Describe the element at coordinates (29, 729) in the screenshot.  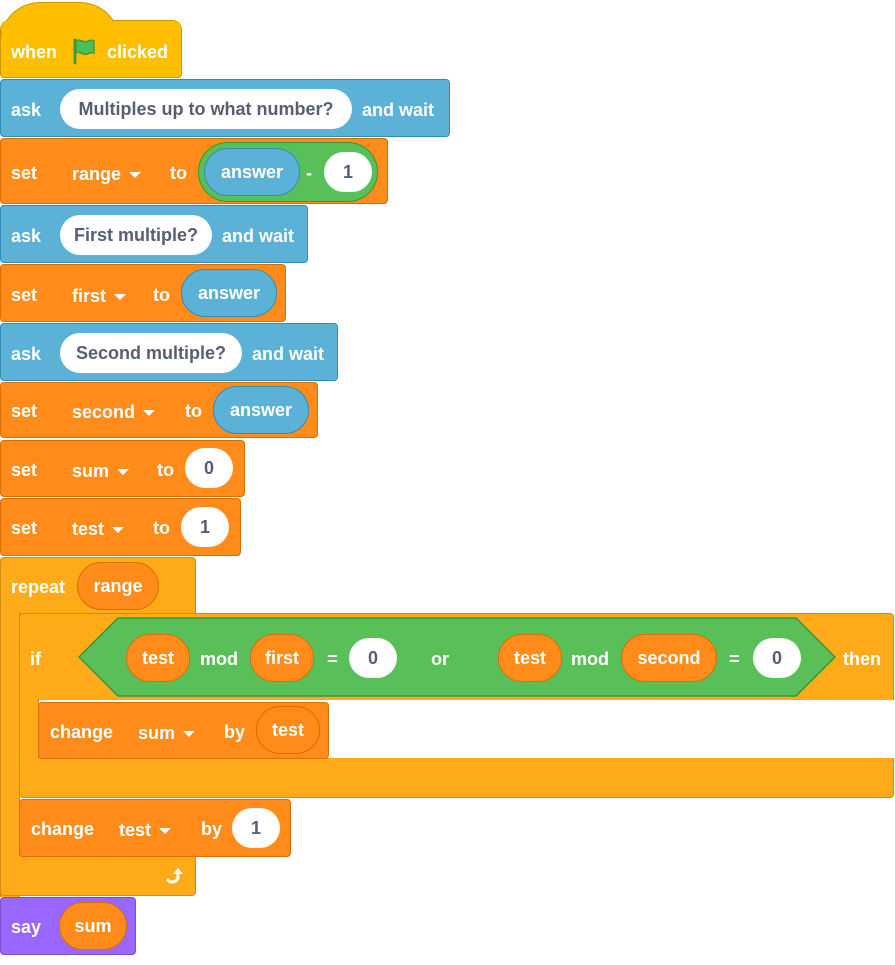
I see `if-arm` at that location.